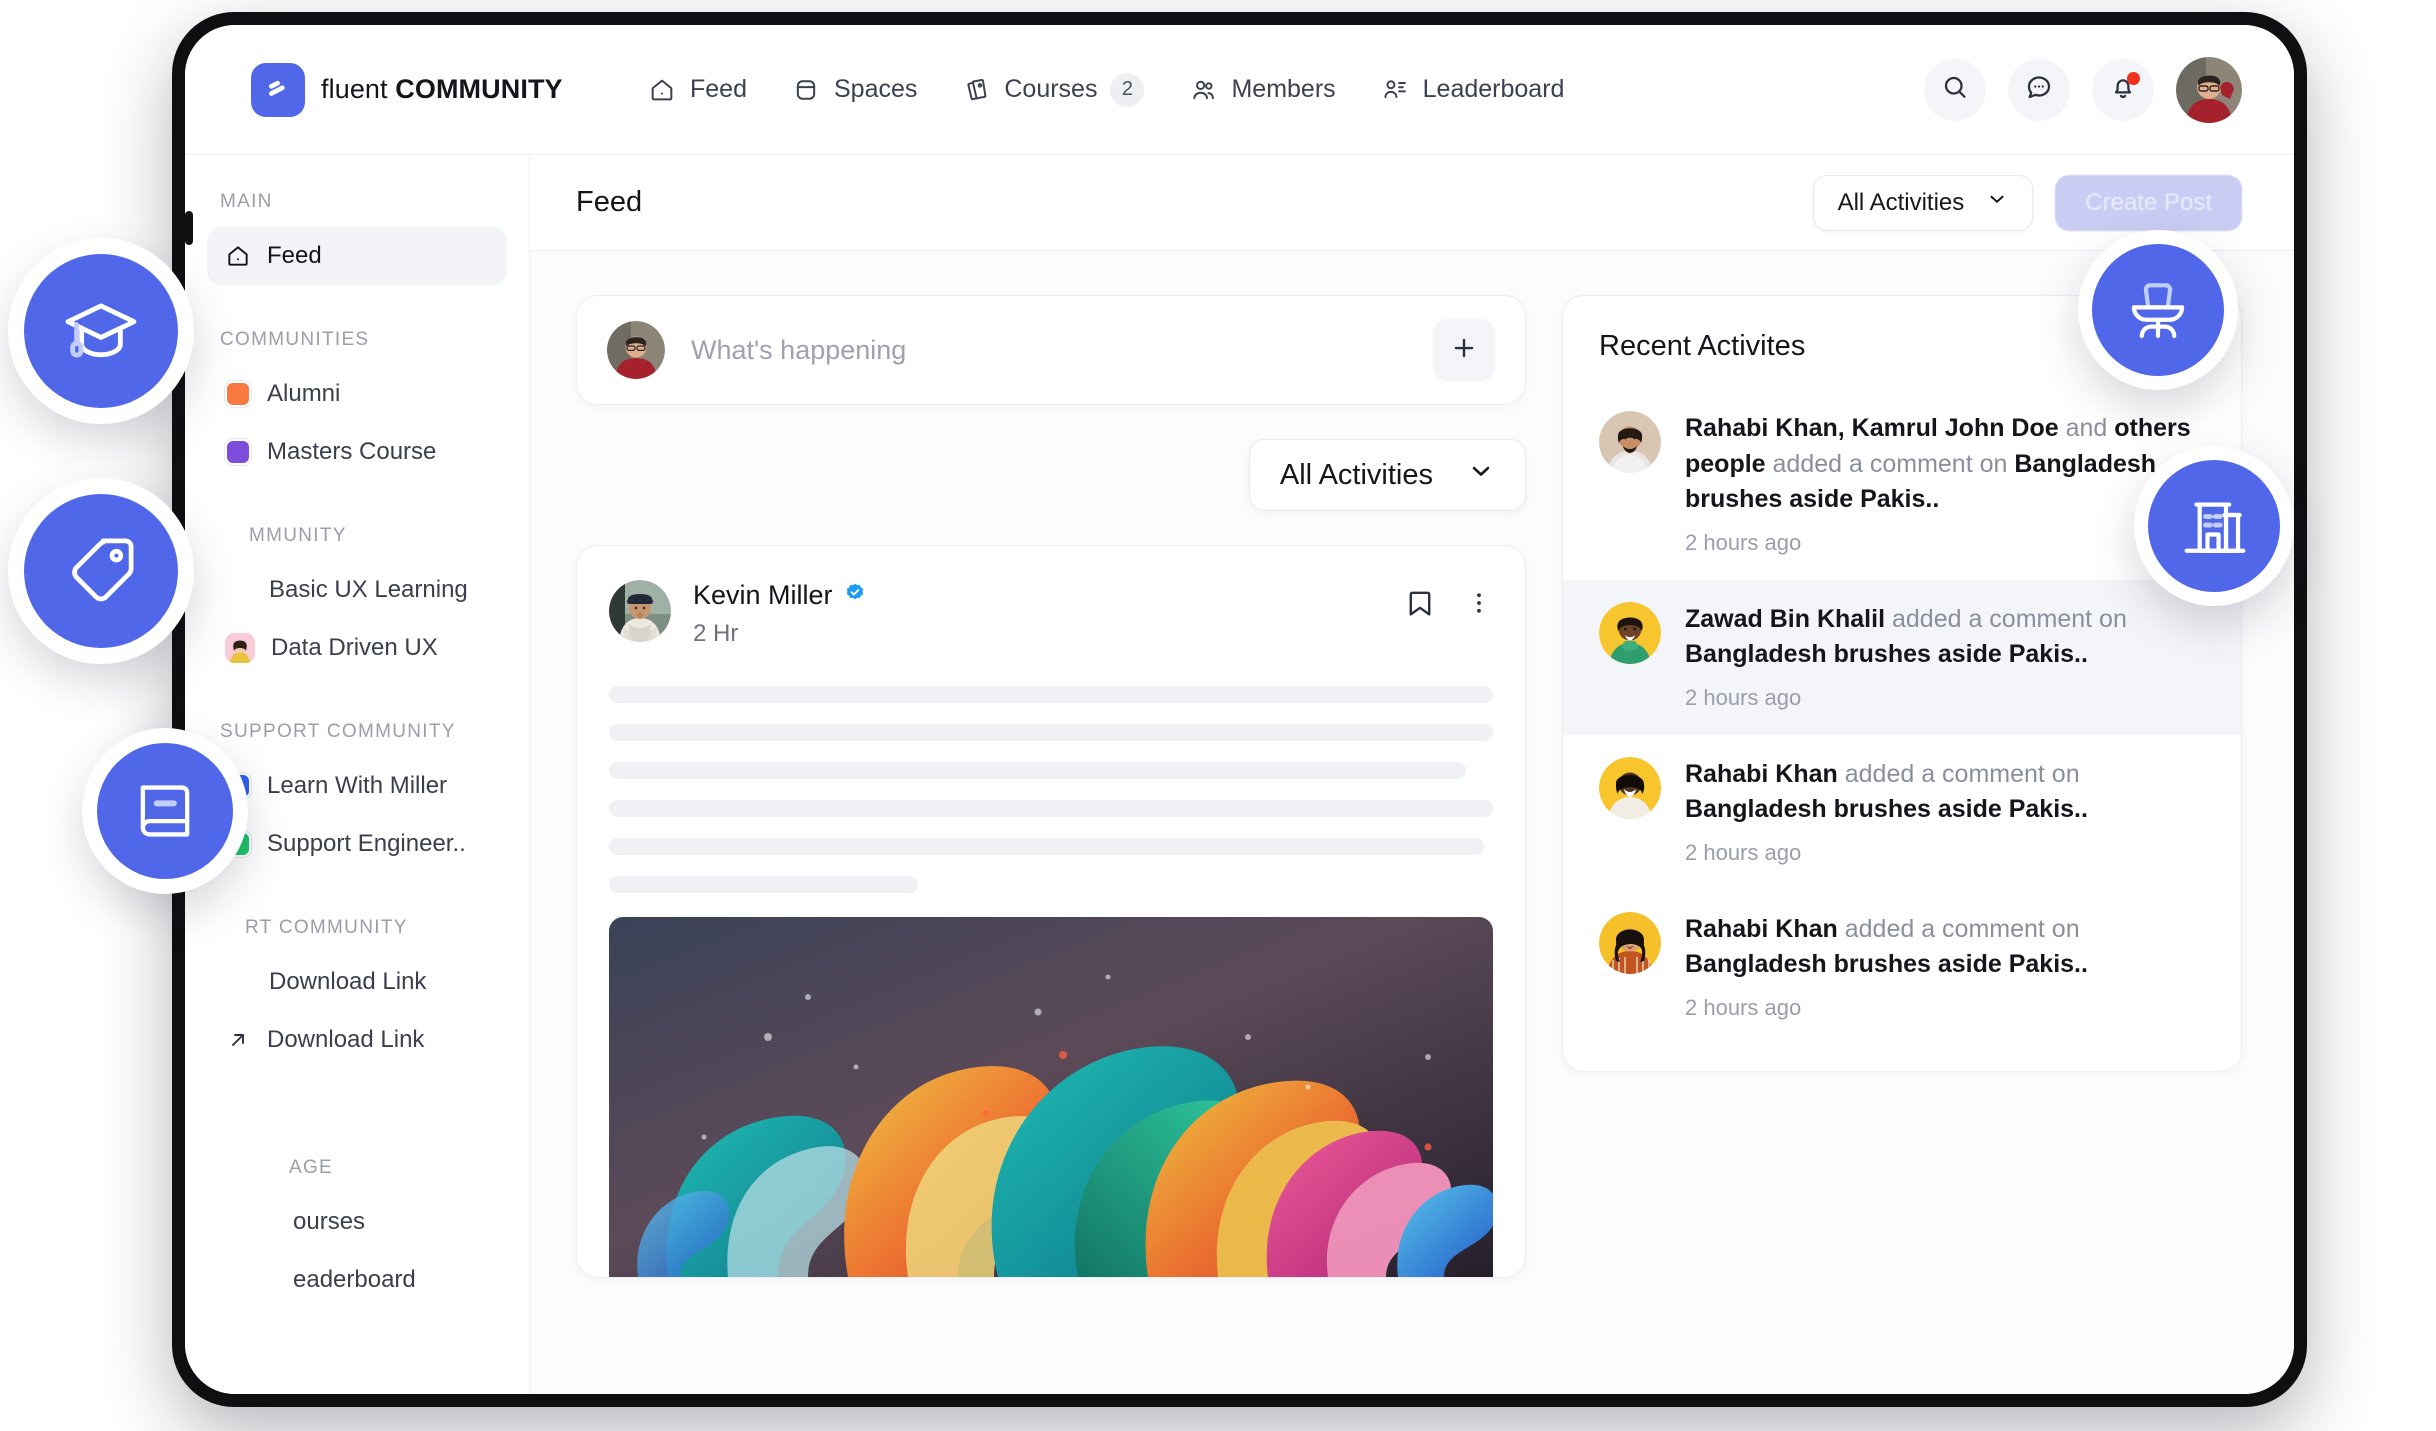  What do you see at coordinates (854, 90) in the screenshot?
I see `nav-item-spaces: Spaces` at bounding box center [854, 90].